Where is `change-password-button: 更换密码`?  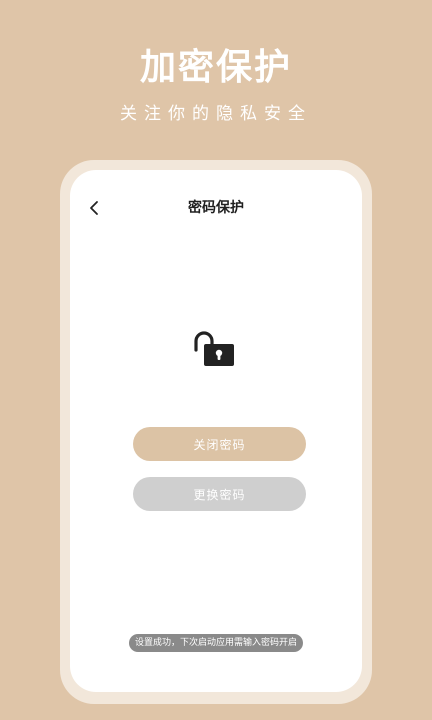
change-password-button: 更换密码 is located at coordinates (219, 494).